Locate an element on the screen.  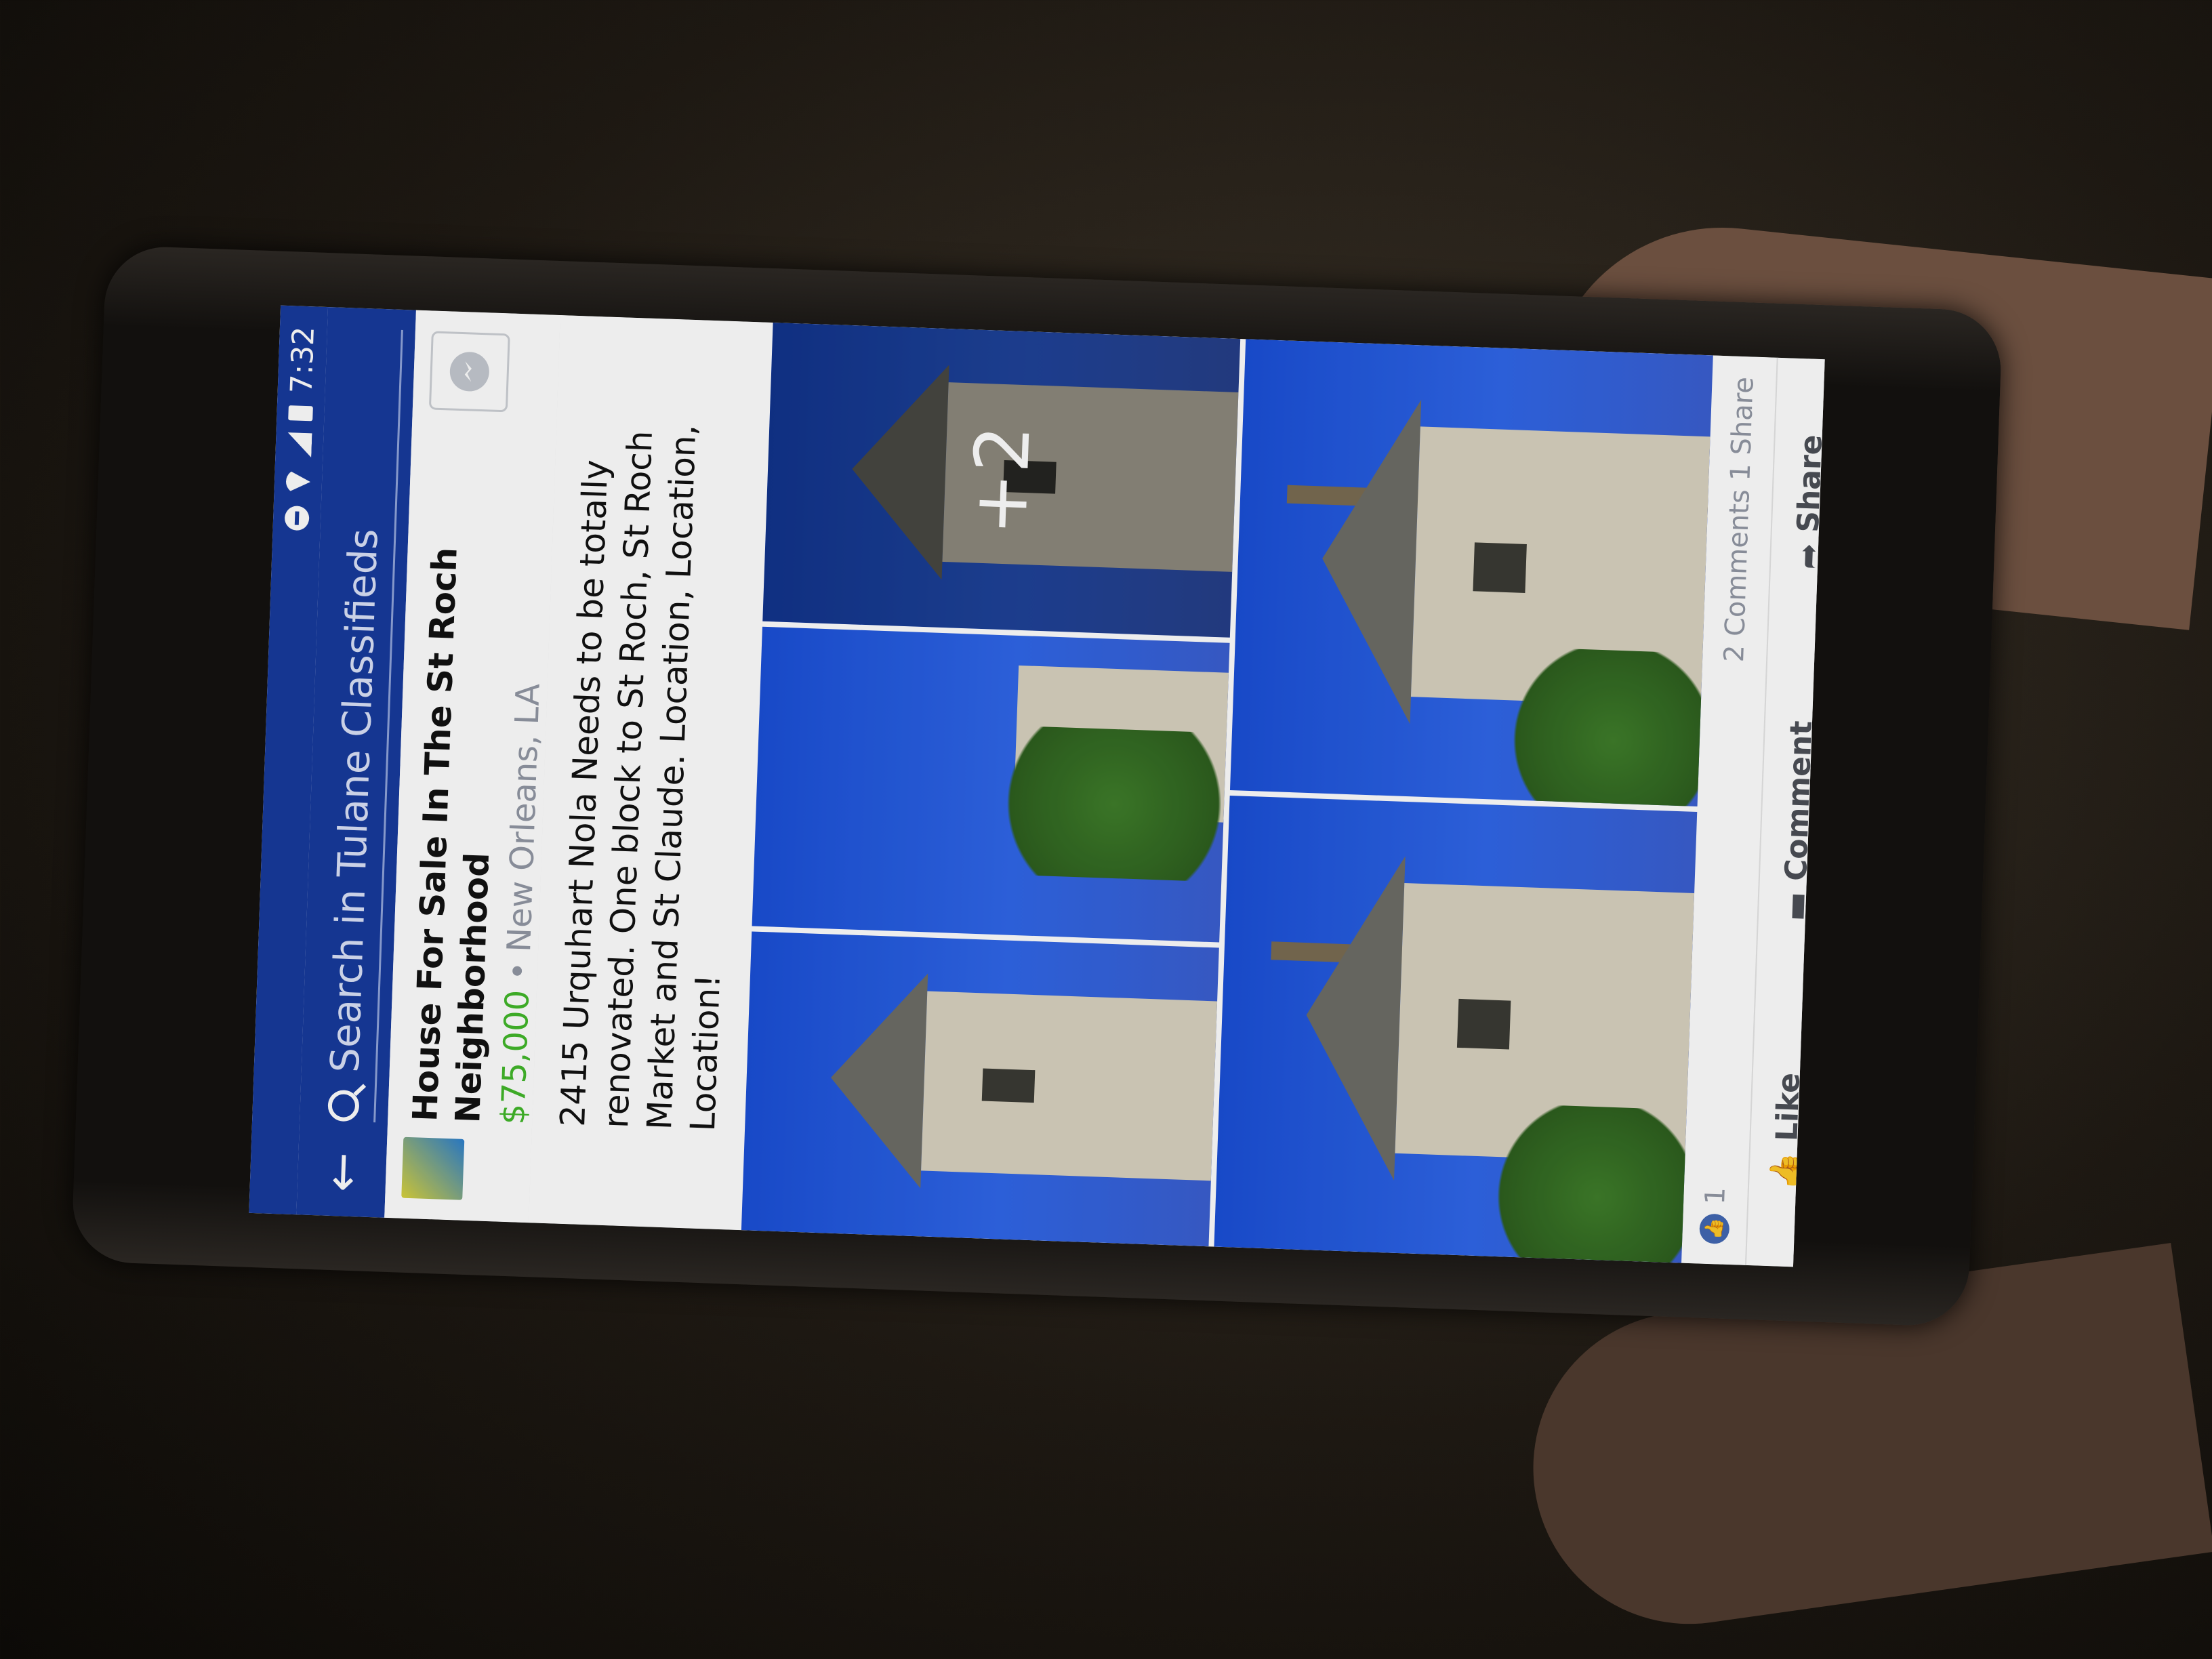
signal-icon is located at coordinates (299, 444).